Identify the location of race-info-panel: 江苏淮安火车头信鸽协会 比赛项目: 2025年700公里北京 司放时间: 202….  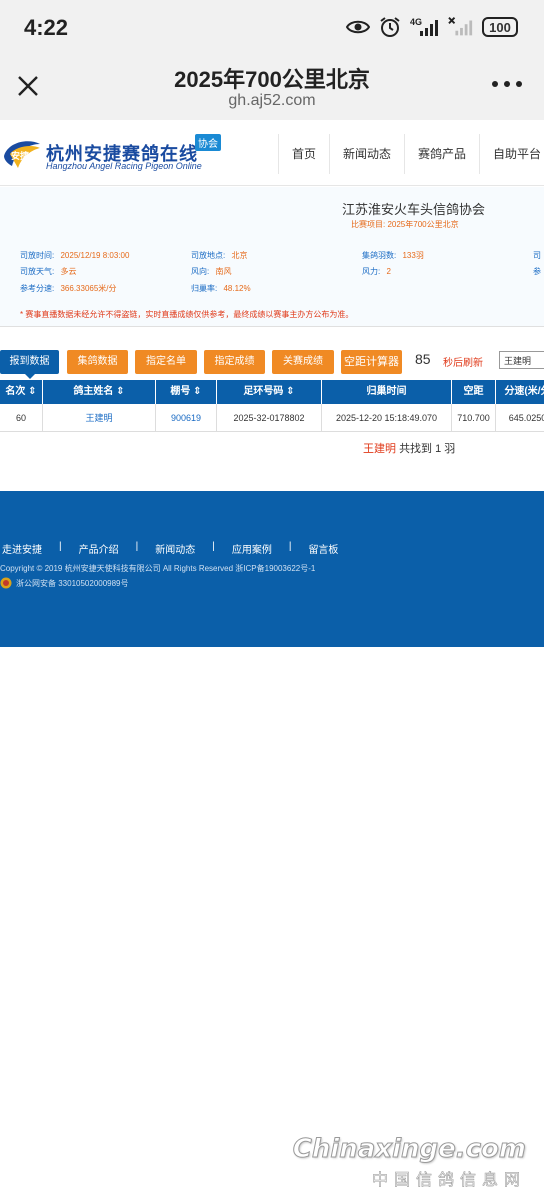
(272, 257).